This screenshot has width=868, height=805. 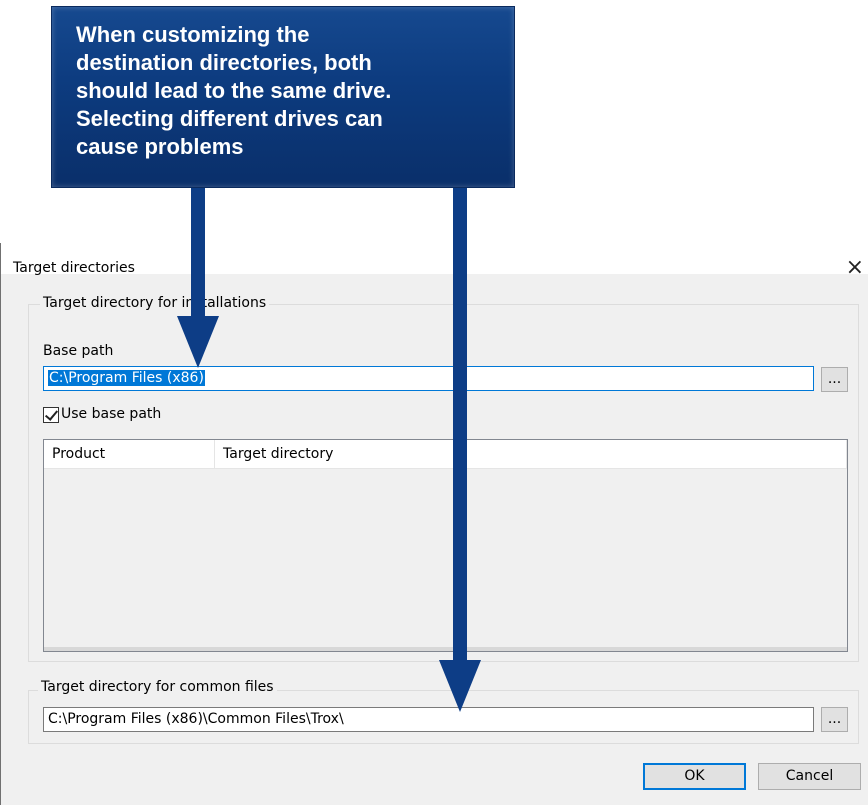 What do you see at coordinates (157, 687) in the screenshot?
I see `common-files-group-legend: Target directory for common files` at bounding box center [157, 687].